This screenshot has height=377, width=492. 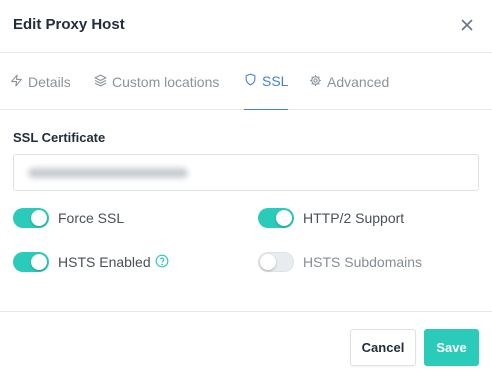 What do you see at coordinates (166, 81) in the screenshot?
I see `tab-custom-locations-label: Custom locations` at bounding box center [166, 81].